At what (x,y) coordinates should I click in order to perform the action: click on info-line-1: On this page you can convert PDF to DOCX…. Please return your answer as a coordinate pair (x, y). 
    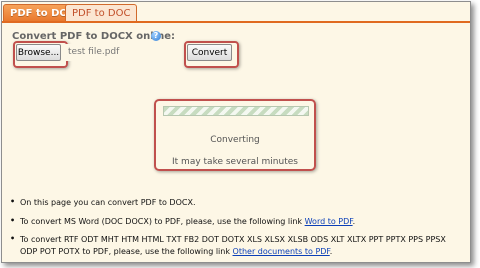
    Looking at the image, I should click on (108, 202).